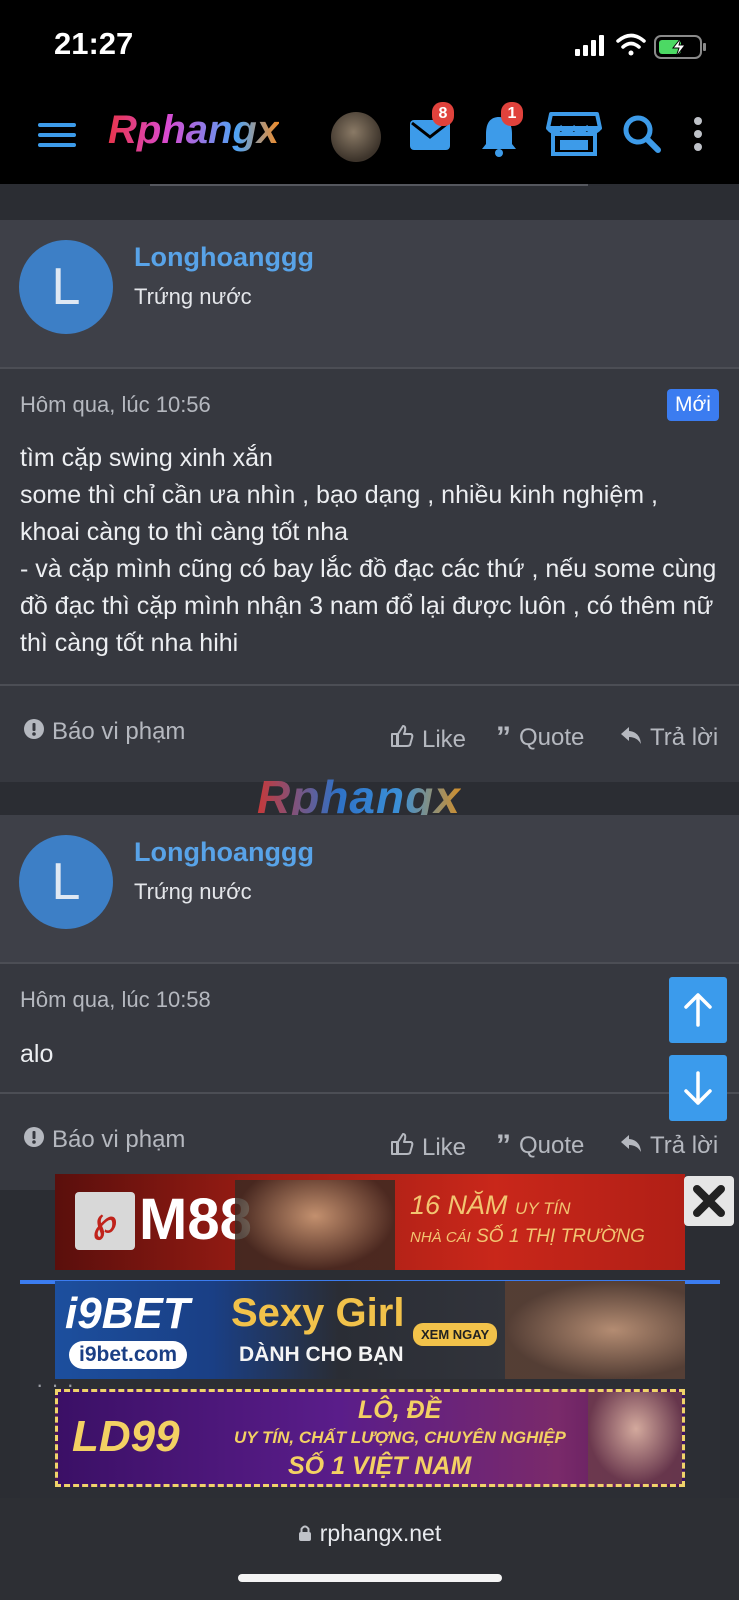  Describe the element at coordinates (356, 137) in the screenshot. I see `user-avatar` at that location.